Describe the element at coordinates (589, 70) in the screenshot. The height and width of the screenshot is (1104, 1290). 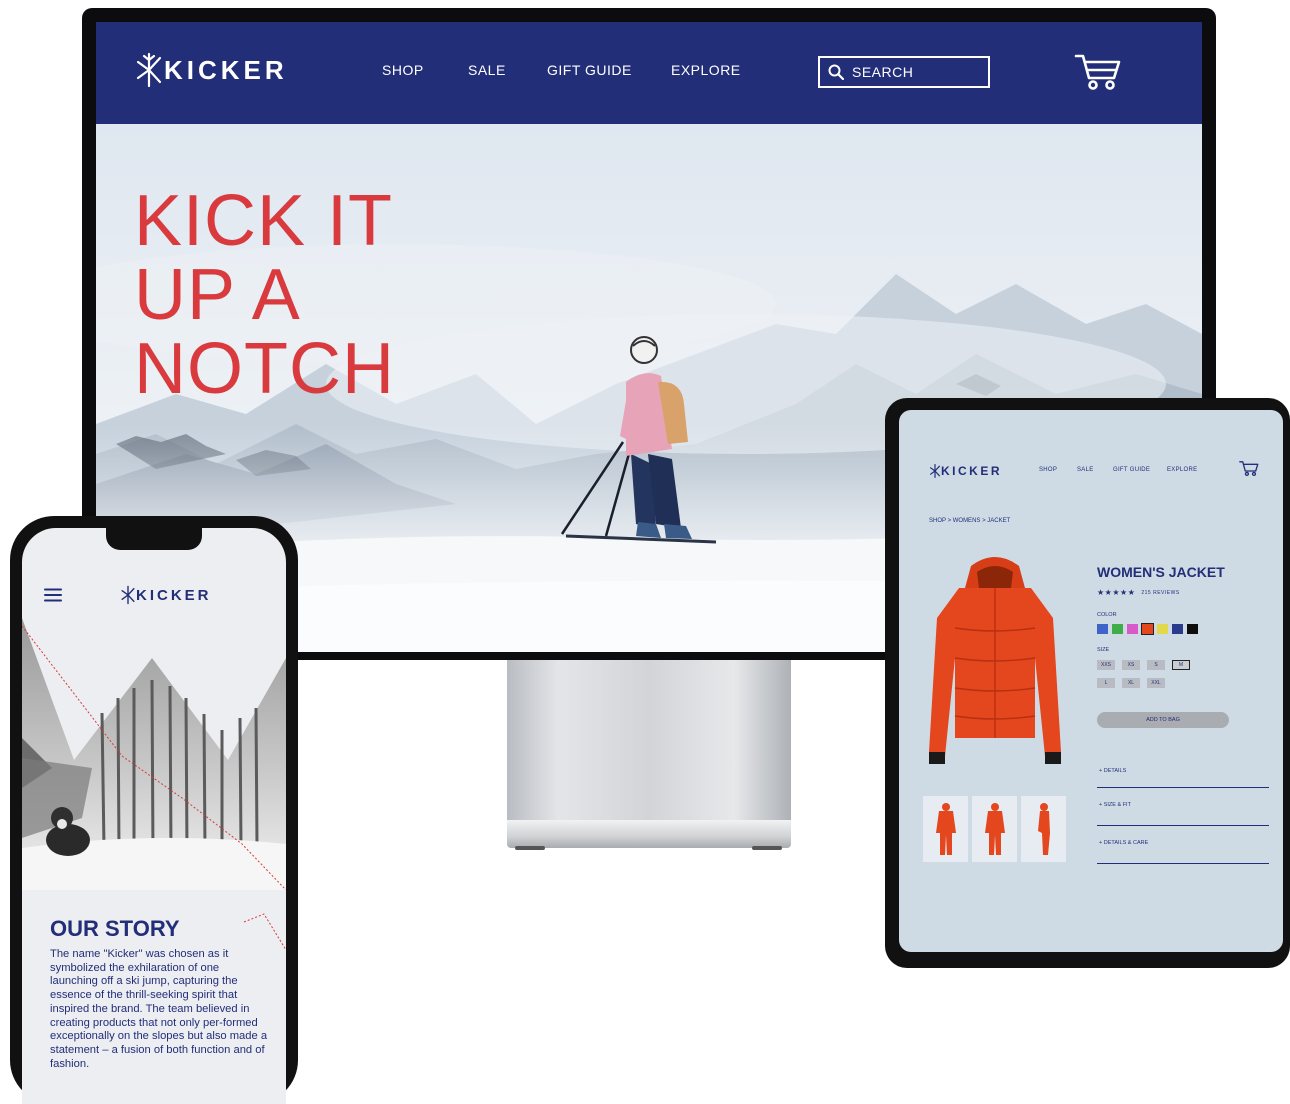
I see `desktop-nav-gift-guide: GIFT GUIDE` at that location.